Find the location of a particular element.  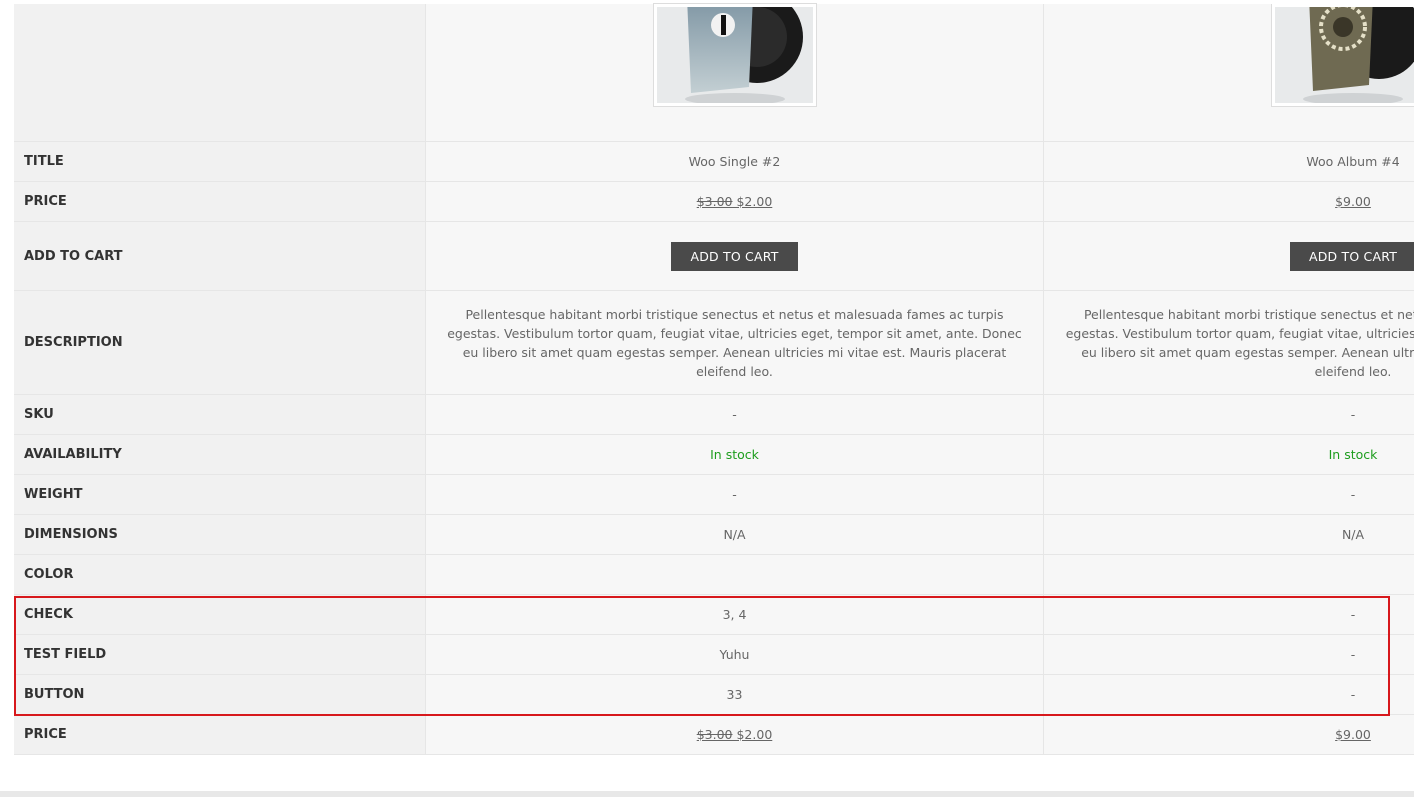

product-dimensions-1: N/A is located at coordinates (734, 534).